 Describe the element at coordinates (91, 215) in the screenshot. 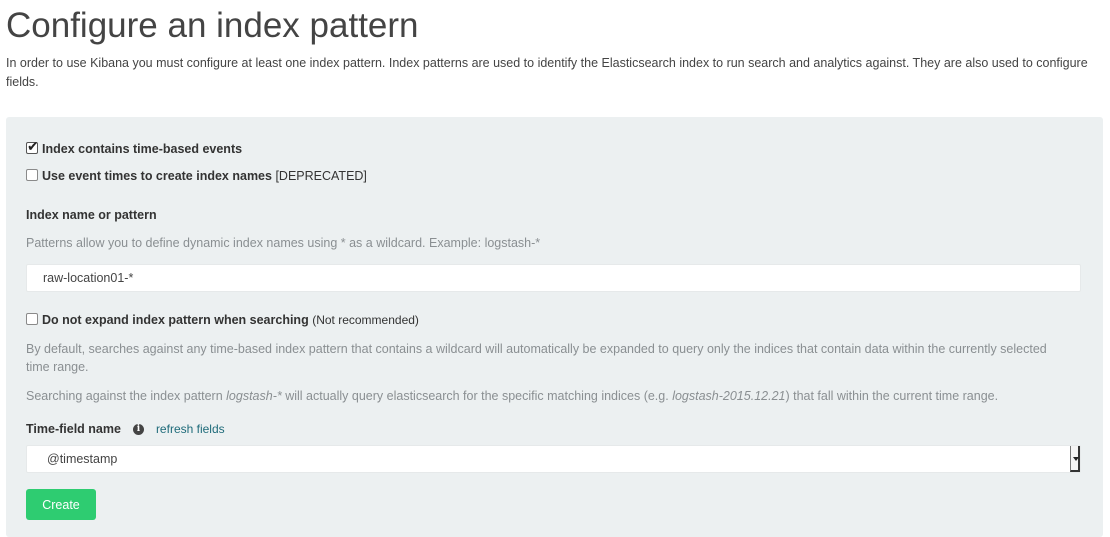

I see `index-field-label: Index name or pattern` at that location.